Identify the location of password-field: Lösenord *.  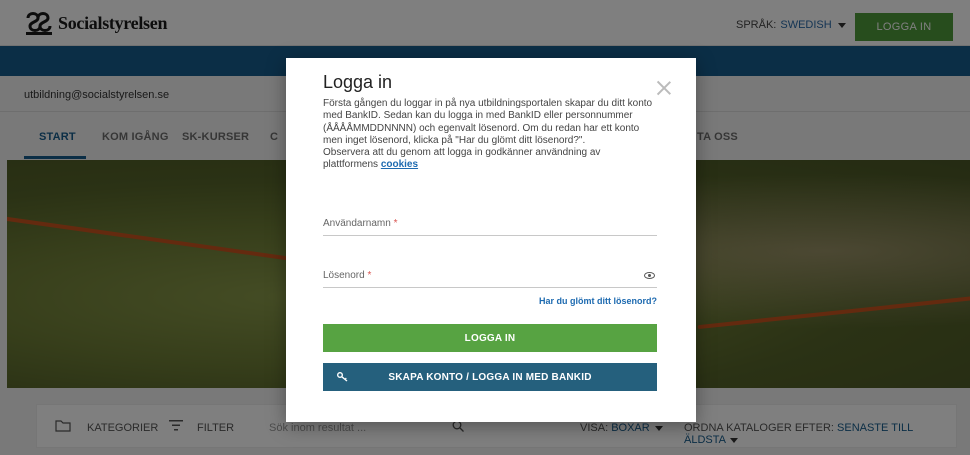
(490, 277).